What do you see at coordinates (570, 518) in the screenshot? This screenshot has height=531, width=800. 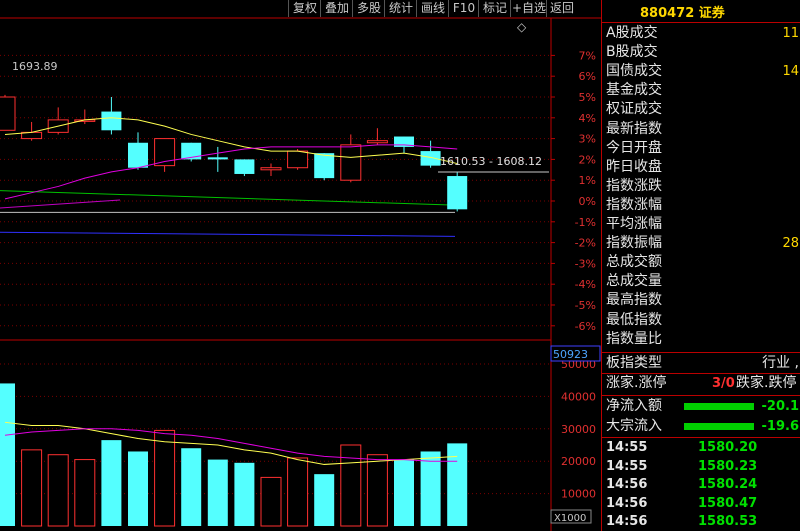 I see `volume-unit-label: X1000` at bounding box center [570, 518].